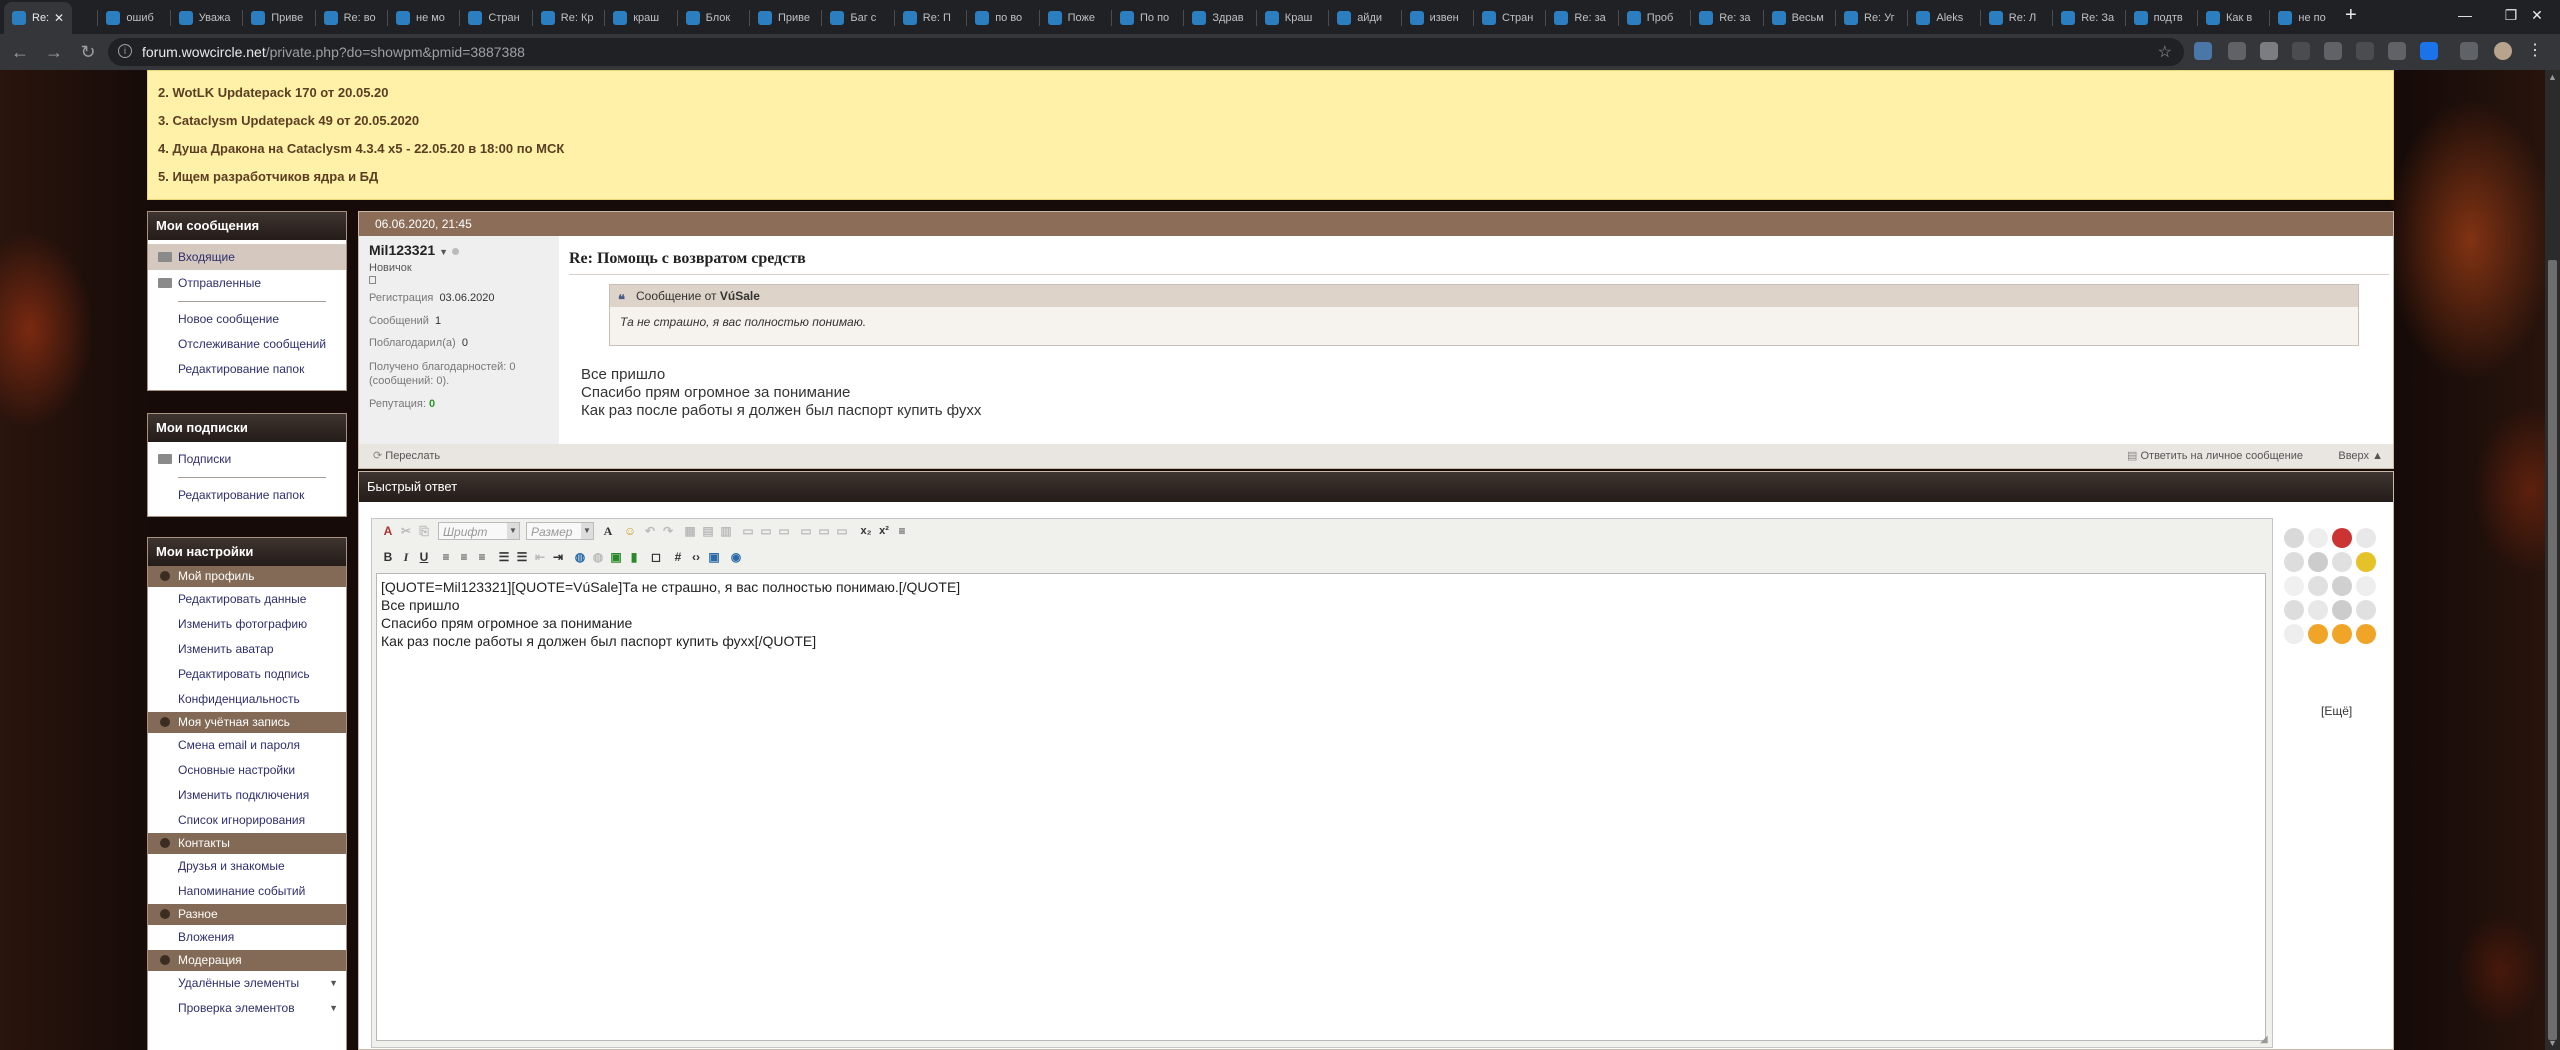  What do you see at coordinates (2535, 51) in the screenshot?
I see `browser-menu-icon: ⋮` at bounding box center [2535, 51].